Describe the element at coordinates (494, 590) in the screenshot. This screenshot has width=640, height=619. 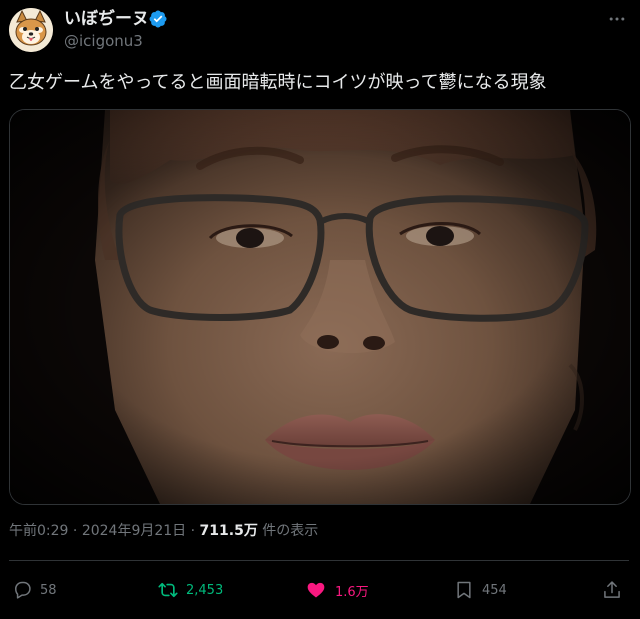
I see `bookmark-count: 454` at that location.